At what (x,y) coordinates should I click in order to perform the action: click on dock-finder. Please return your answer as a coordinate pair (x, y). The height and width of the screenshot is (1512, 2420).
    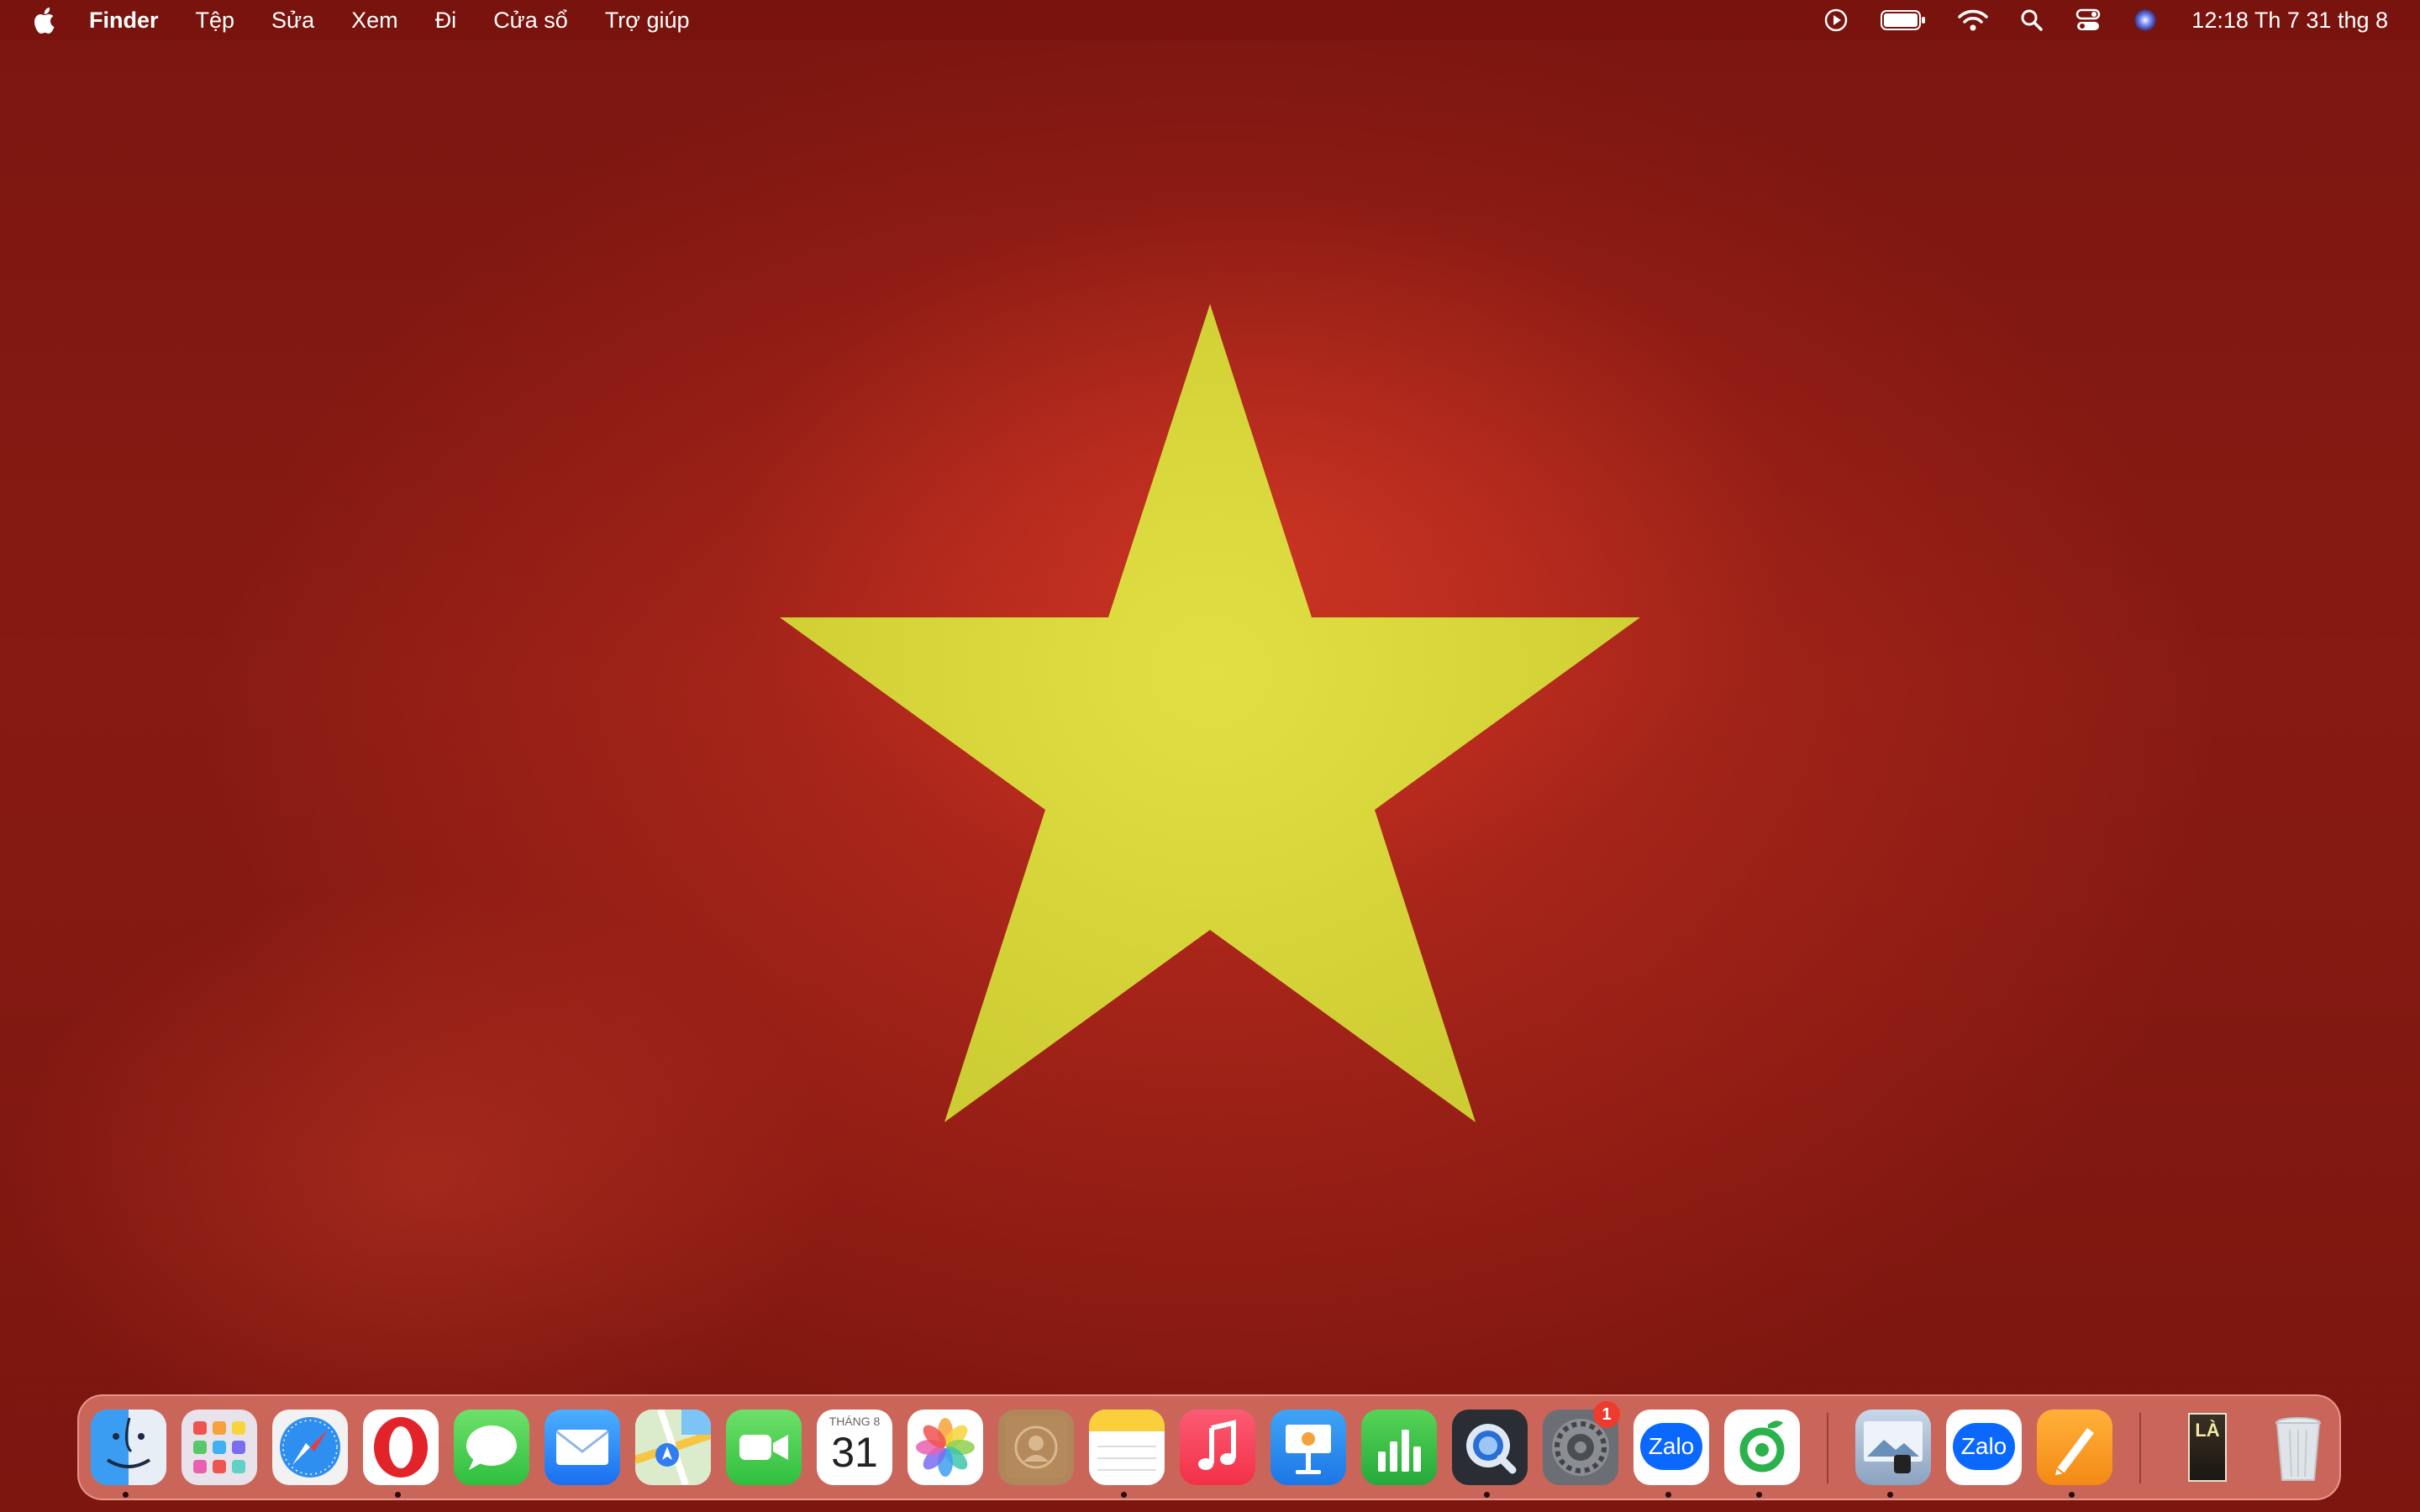
    Looking at the image, I should click on (128, 1447).